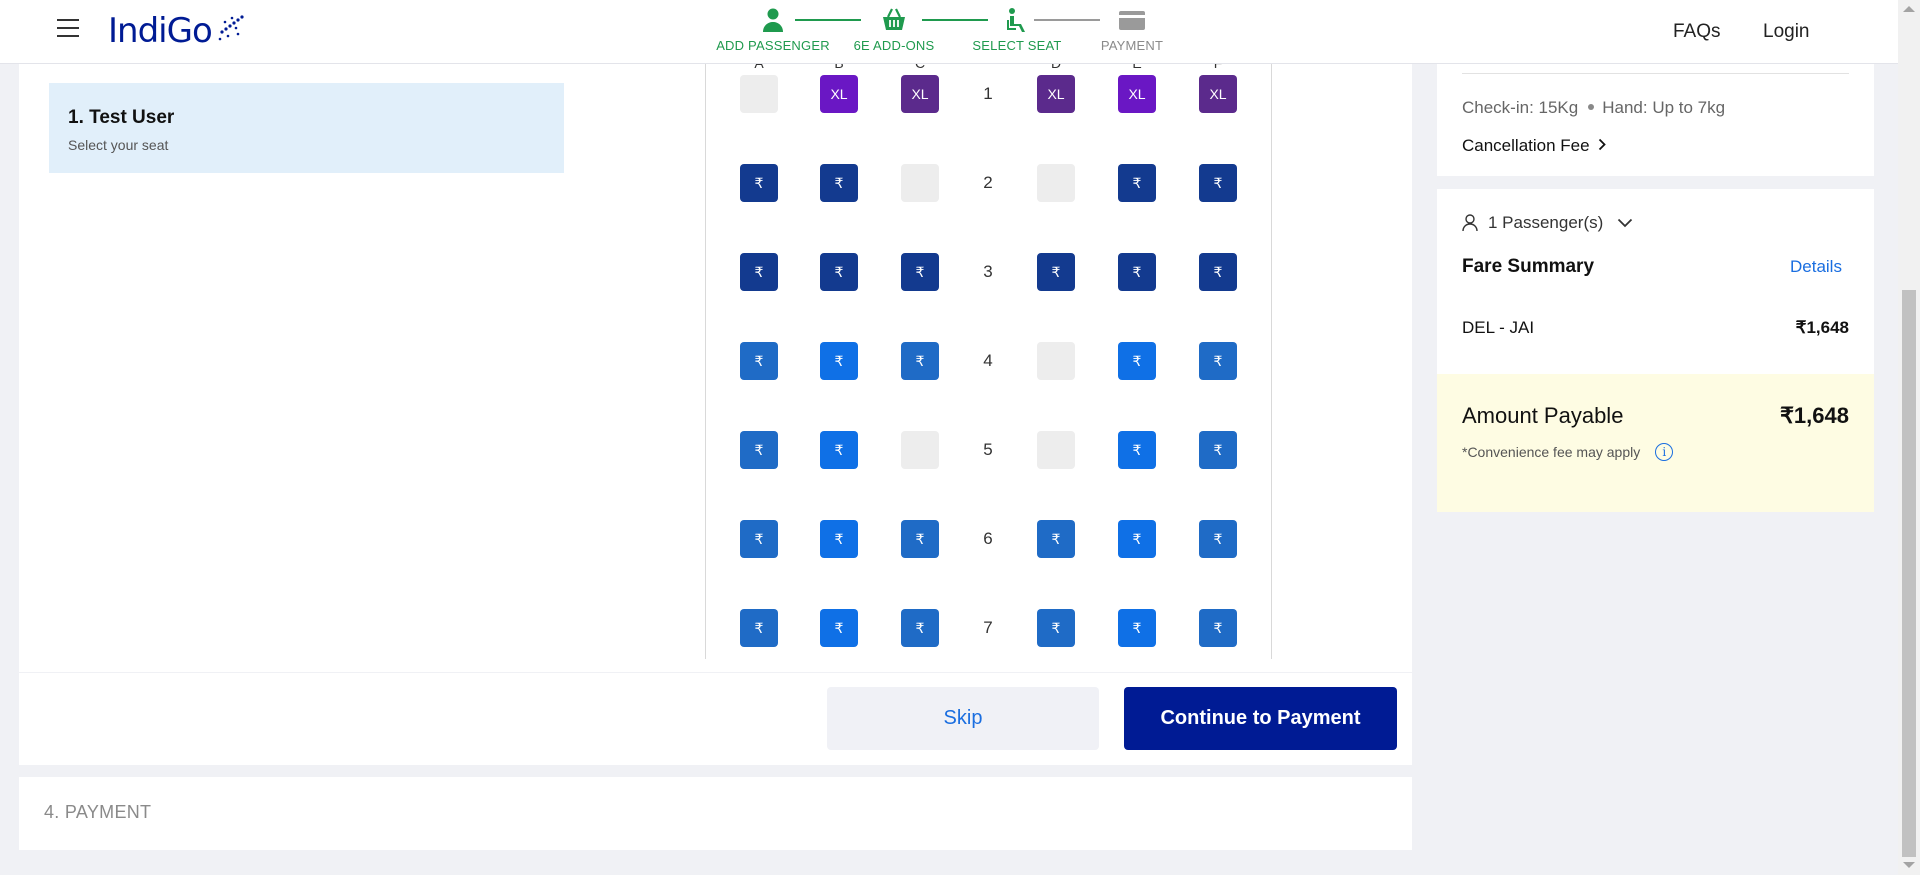 The height and width of the screenshot is (875, 1920). I want to click on cancellation-fee-link: Cancellation Fee, so click(1534, 146).